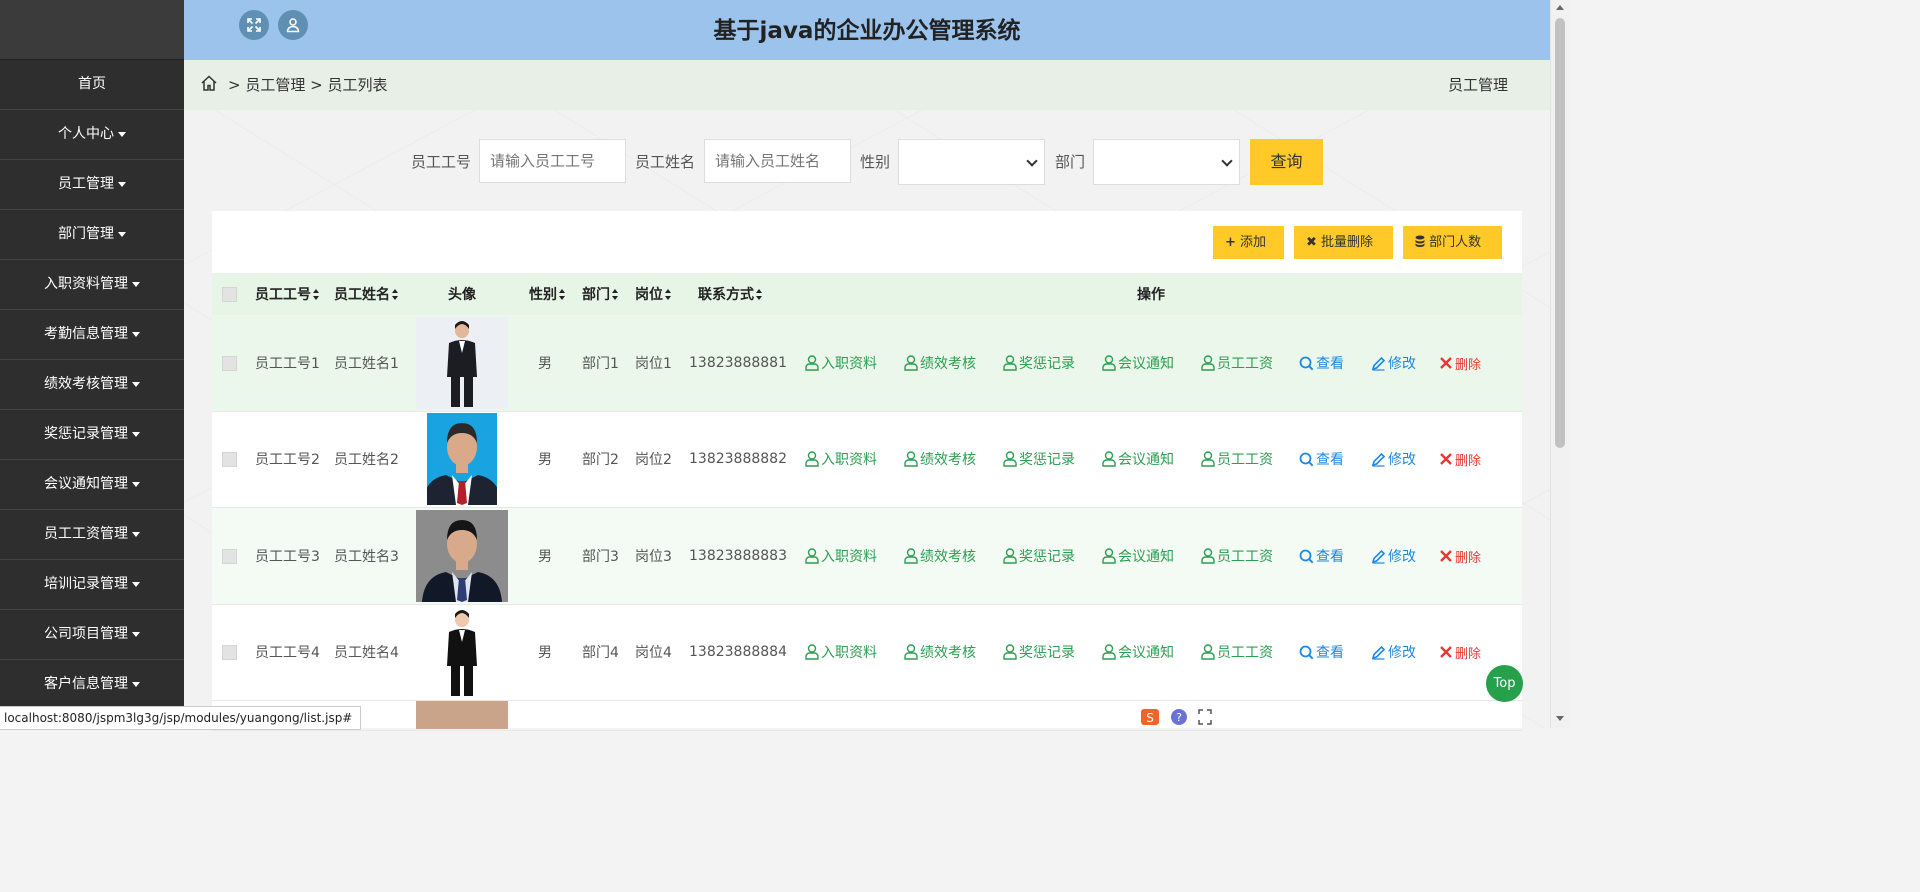 The height and width of the screenshot is (892, 1920). What do you see at coordinates (653, 294) in the screenshot?
I see `col-post: 岗位` at bounding box center [653, 294].